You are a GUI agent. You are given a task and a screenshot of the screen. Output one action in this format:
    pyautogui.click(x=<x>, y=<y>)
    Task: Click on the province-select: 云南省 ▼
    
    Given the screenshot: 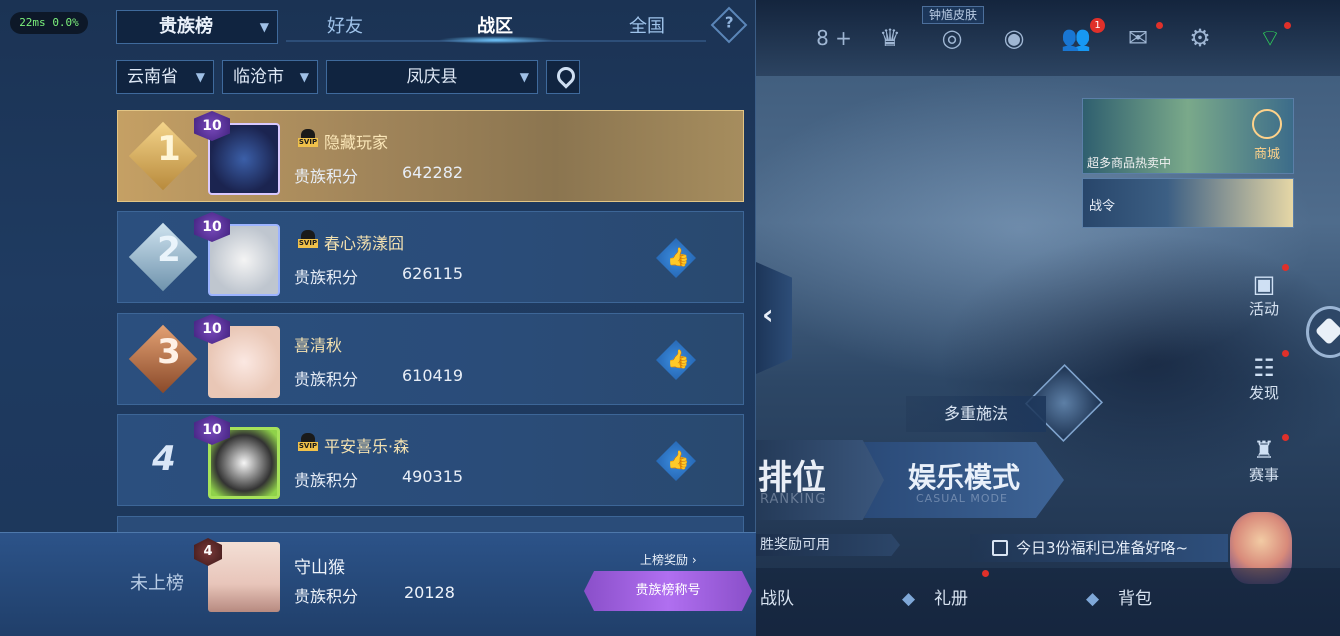 What is the action you would take?
    pyautogui.click(x=165, y=77)
    